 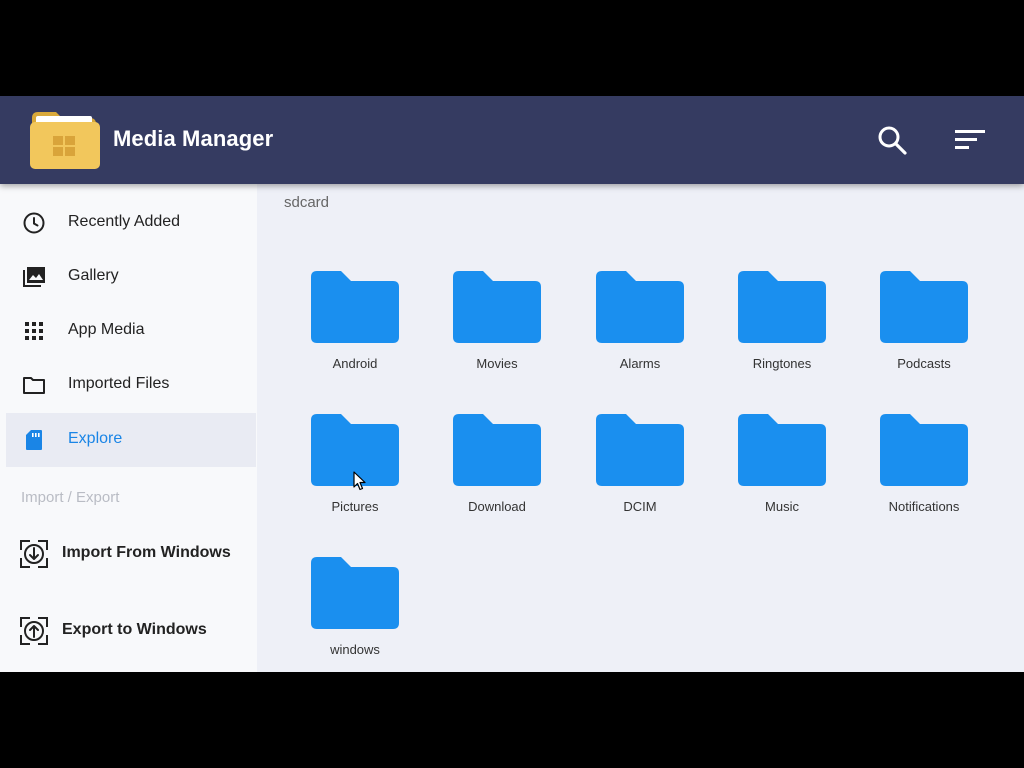 I want to click on clock-icon, so click(x=34, y=223).